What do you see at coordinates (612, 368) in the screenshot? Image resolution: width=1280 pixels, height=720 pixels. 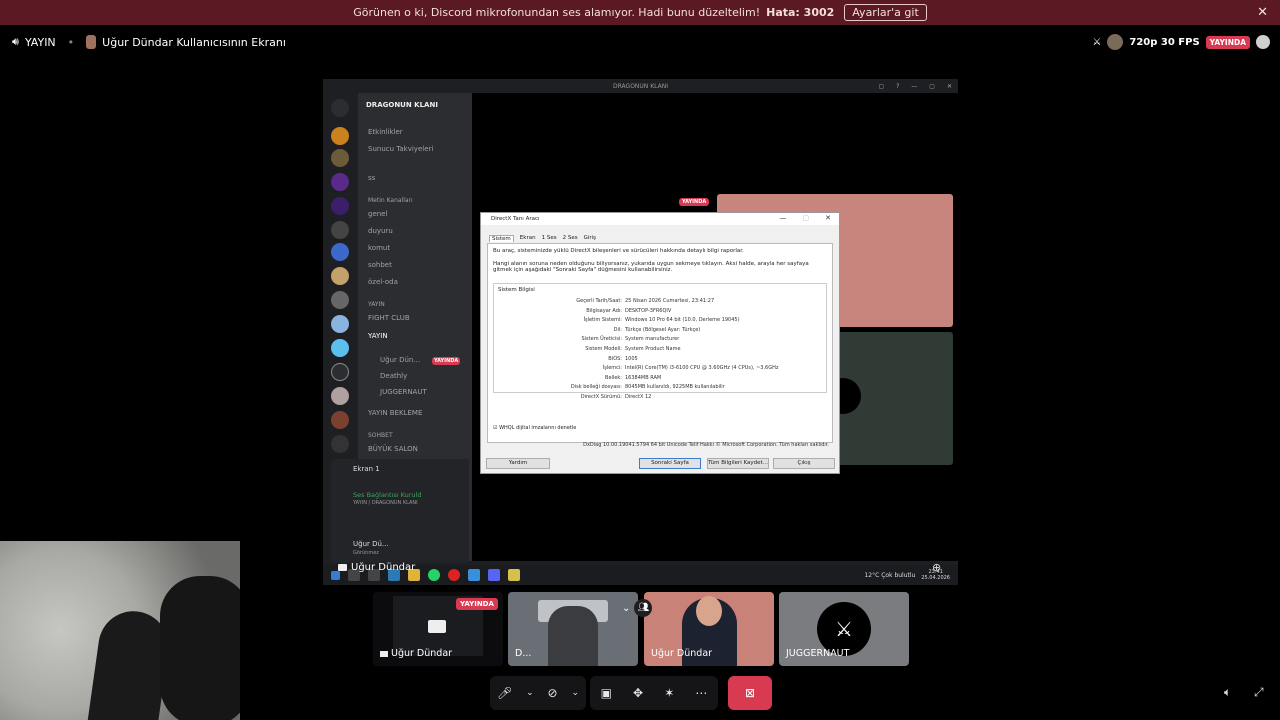 I see `system-info-key: İşlemci:` at bounding box center [612, 368].